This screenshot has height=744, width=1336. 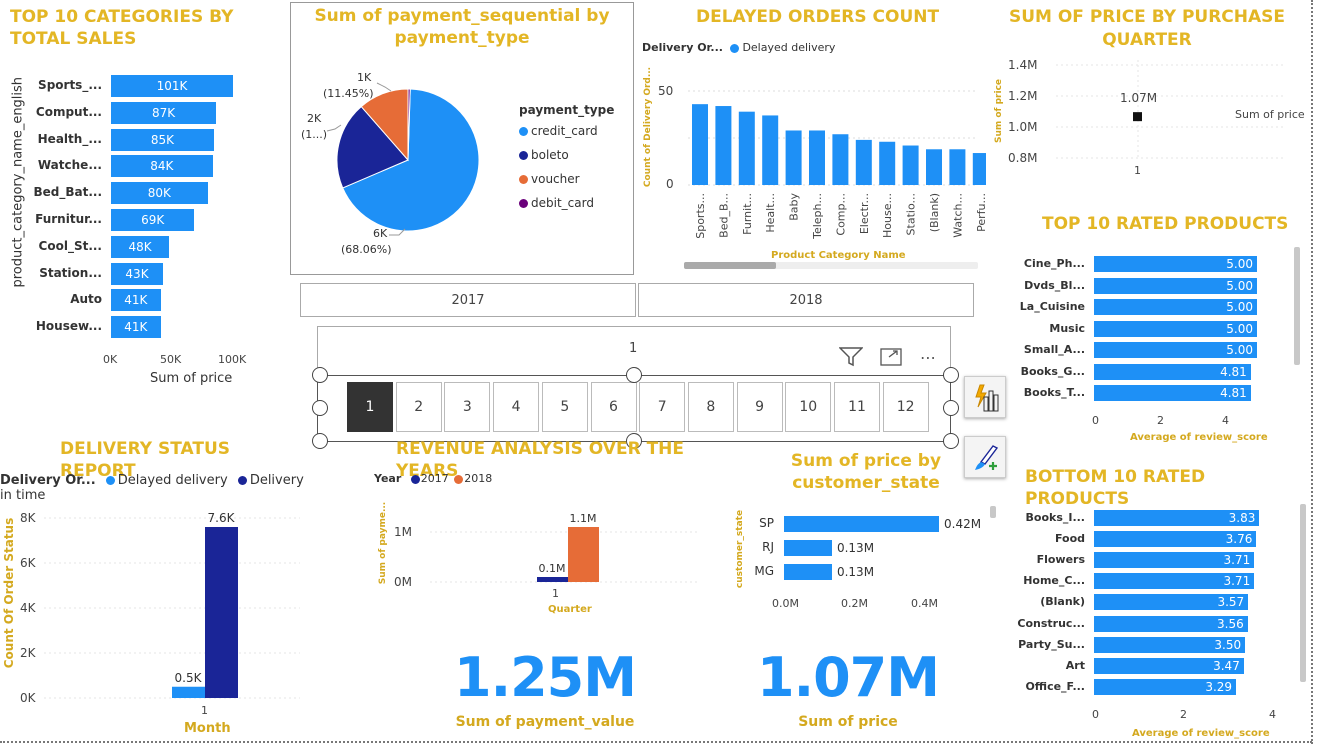 I want to click on month-button-2: 2, so click(x=418, y=407).